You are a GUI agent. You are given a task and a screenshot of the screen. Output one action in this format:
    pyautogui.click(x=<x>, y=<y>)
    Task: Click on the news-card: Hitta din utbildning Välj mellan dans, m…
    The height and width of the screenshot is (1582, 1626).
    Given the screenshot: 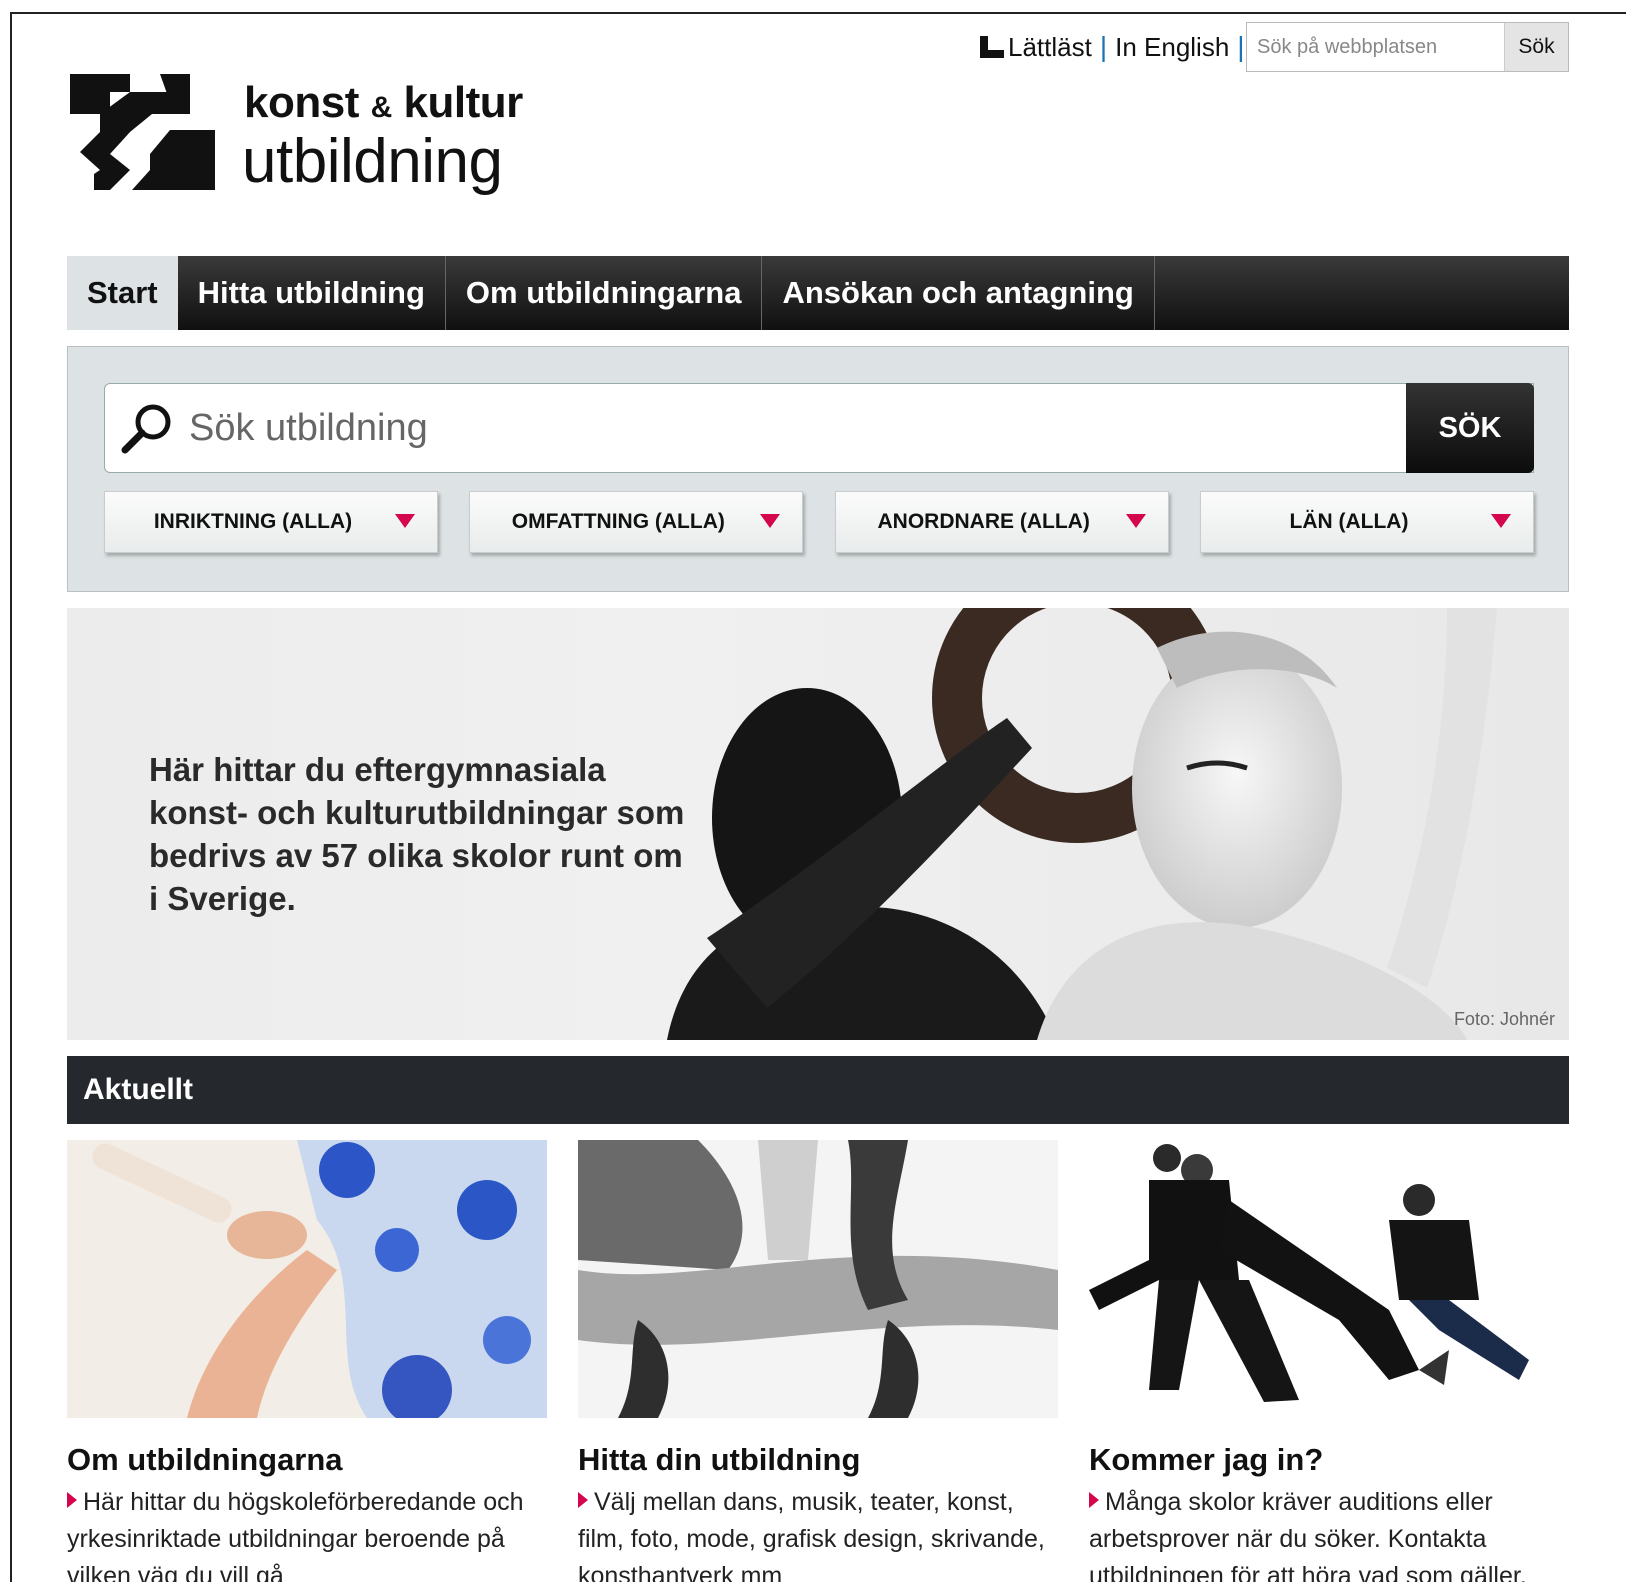 What is the action you would take?
    pyautogui.click(x=818, y=1361)
    